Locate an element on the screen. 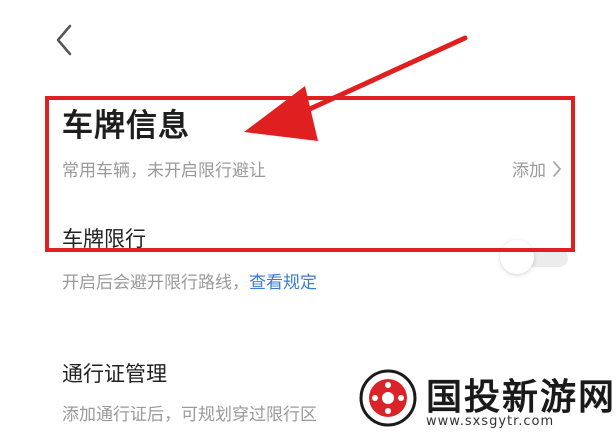 The width and height of the screenshot is (616, 436). back-chevron-icon is located at coordinates (65, 40).